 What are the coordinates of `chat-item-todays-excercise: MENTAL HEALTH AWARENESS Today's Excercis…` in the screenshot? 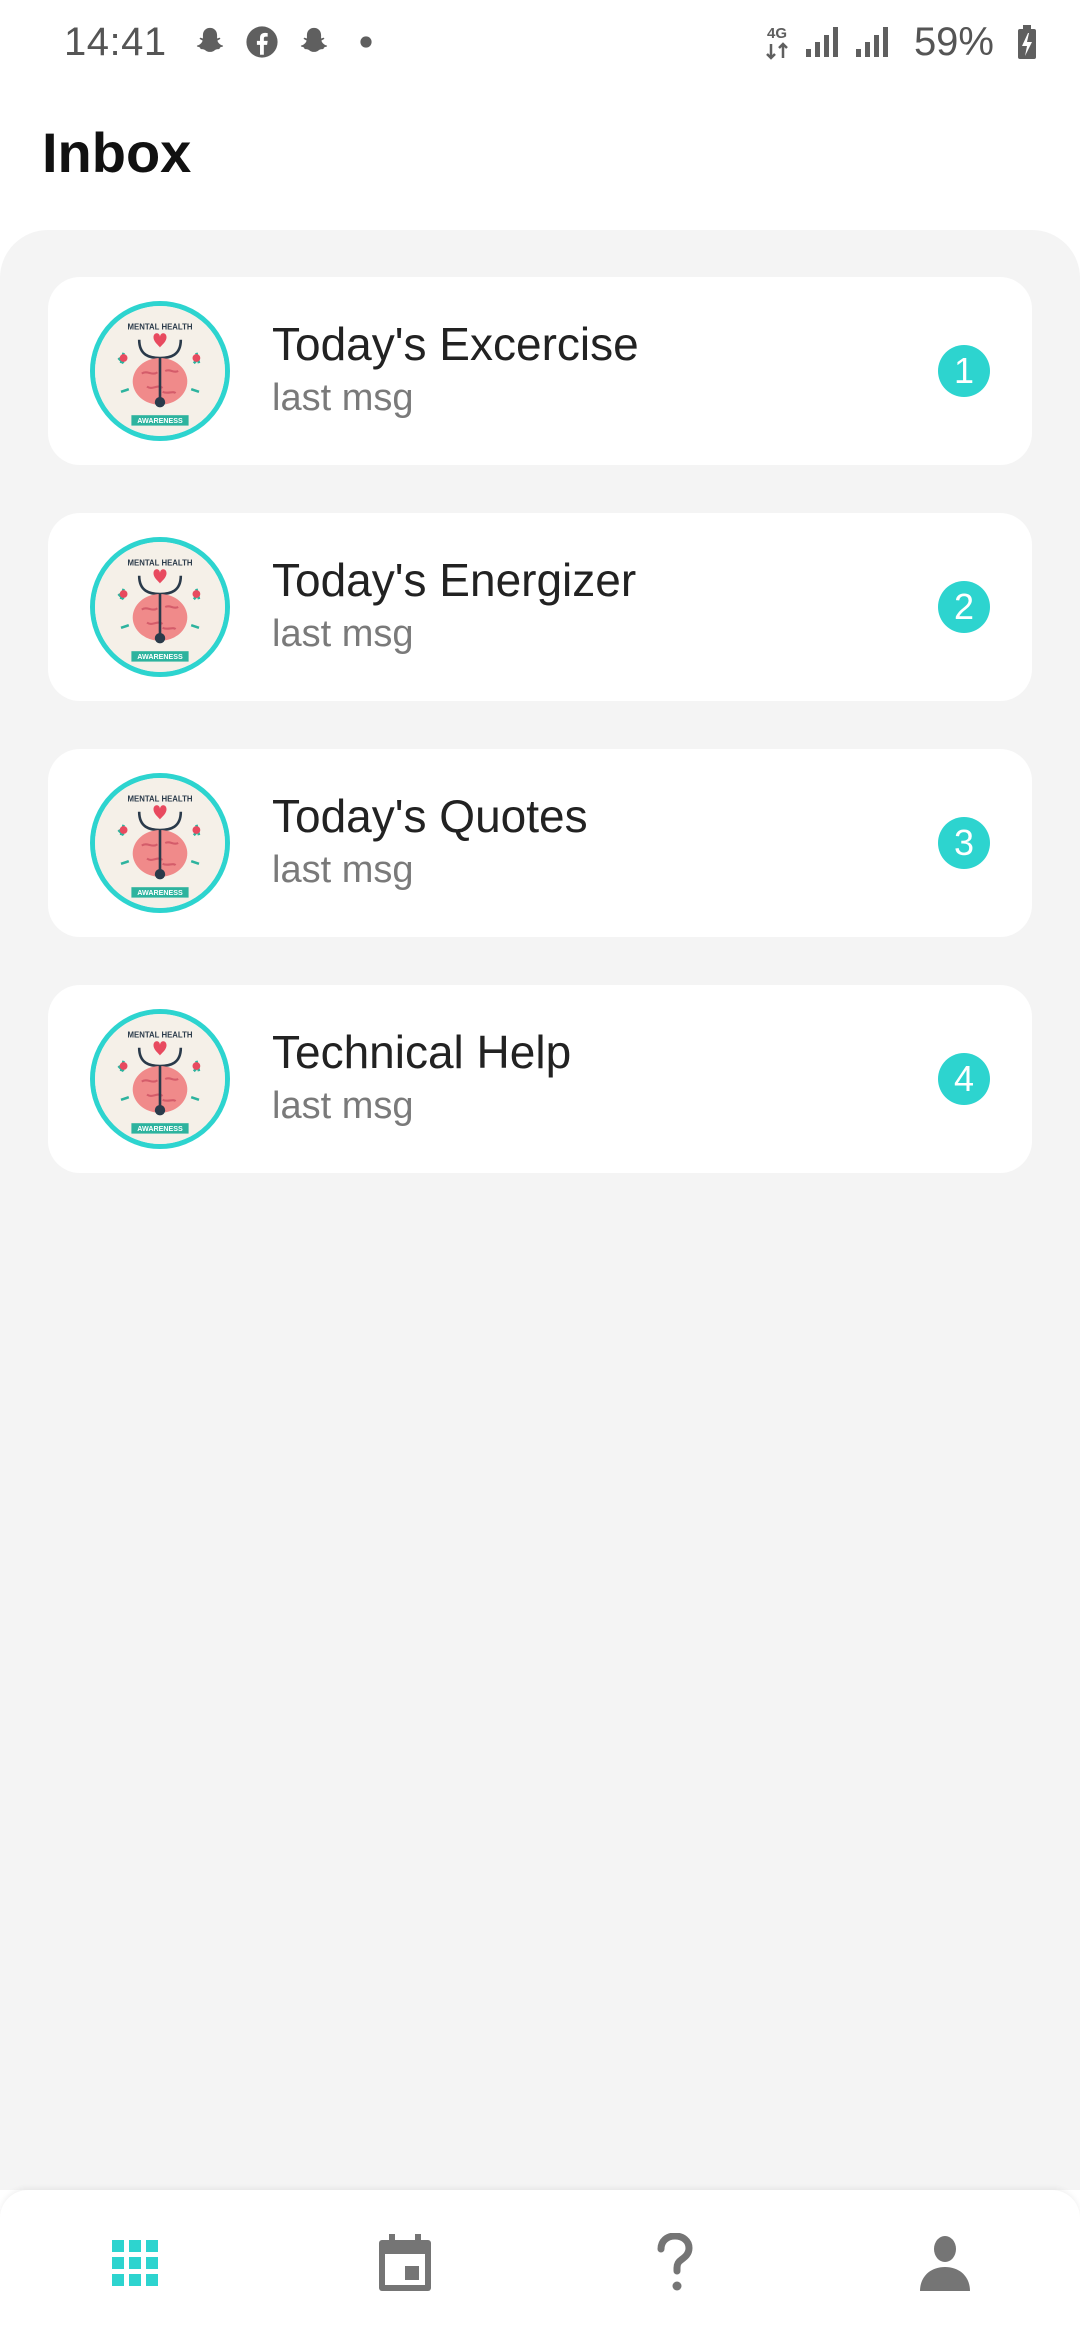 It's located at (540, 371).